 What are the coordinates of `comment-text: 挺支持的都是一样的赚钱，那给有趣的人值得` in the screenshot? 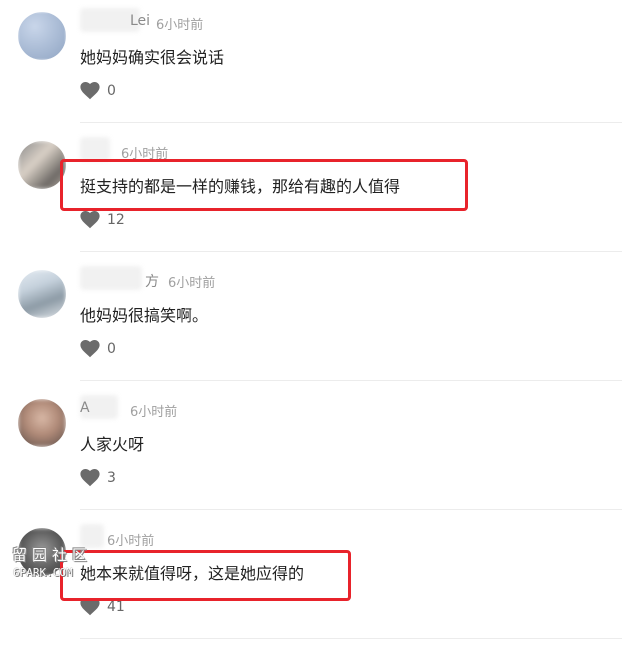 It's located at (240, 186).